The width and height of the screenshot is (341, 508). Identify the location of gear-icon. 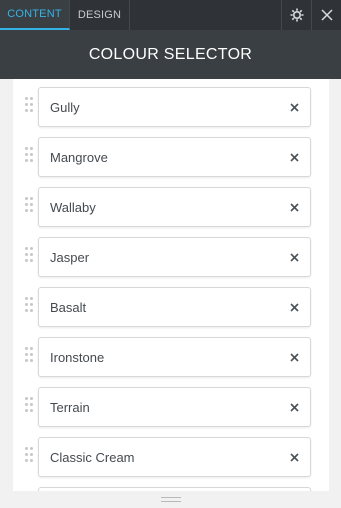
(296, 15).